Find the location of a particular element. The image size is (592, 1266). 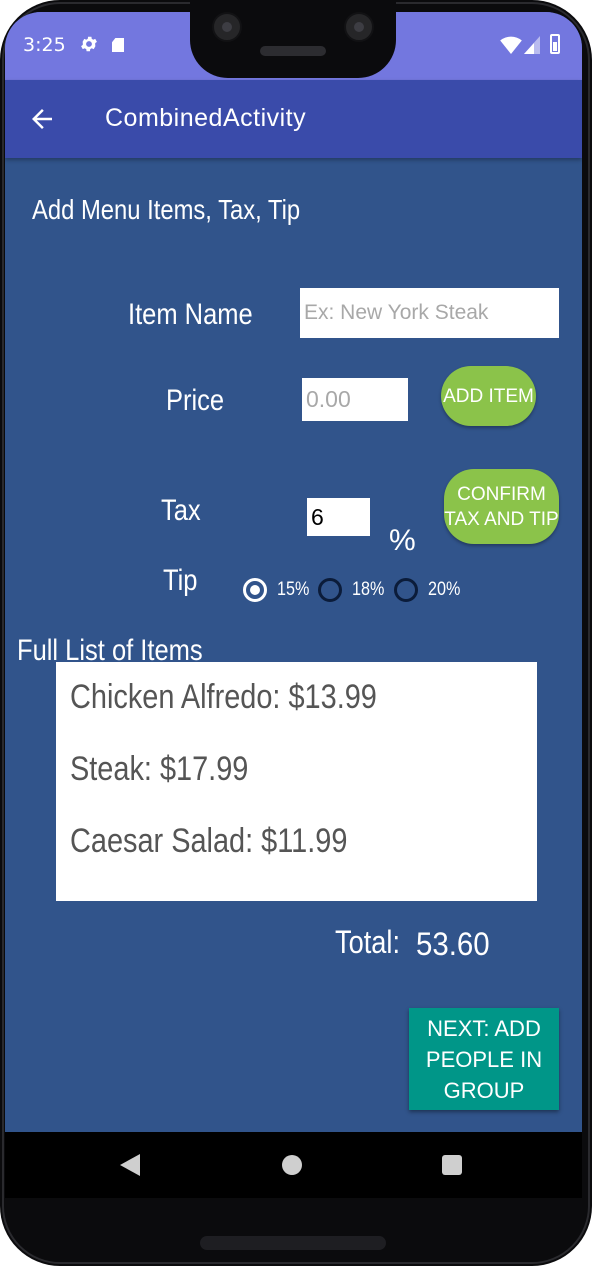

radio-button-checked is located at coordinates (255, 590).